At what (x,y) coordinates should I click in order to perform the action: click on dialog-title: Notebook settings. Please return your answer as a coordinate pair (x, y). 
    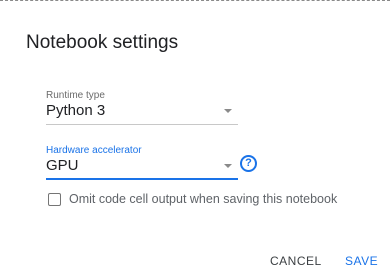
    Looking at the image, I should click on (102, 42).